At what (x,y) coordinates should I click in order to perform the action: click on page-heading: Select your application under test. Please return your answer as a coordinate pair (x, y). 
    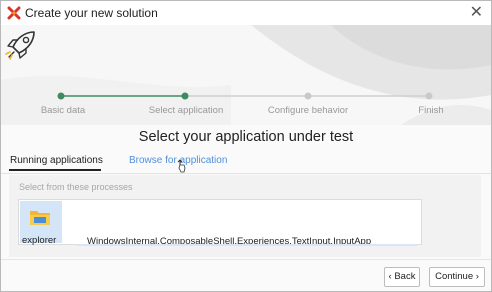
    Looking at the image, I should click on (246, 137).